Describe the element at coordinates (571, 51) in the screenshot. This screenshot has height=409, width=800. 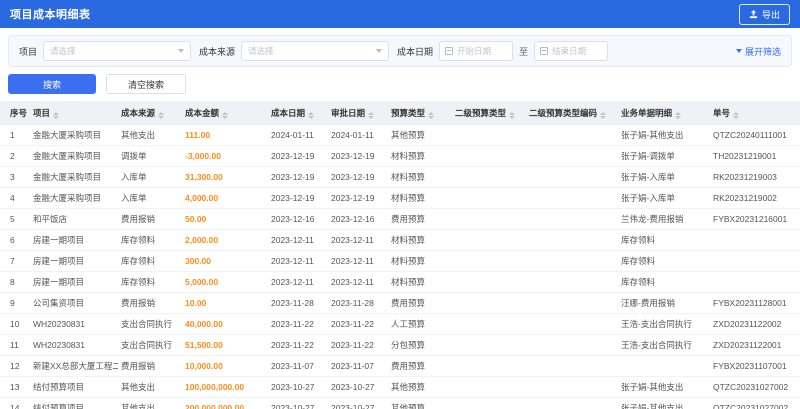
I see `end-date-input: 结束日期` at that location.